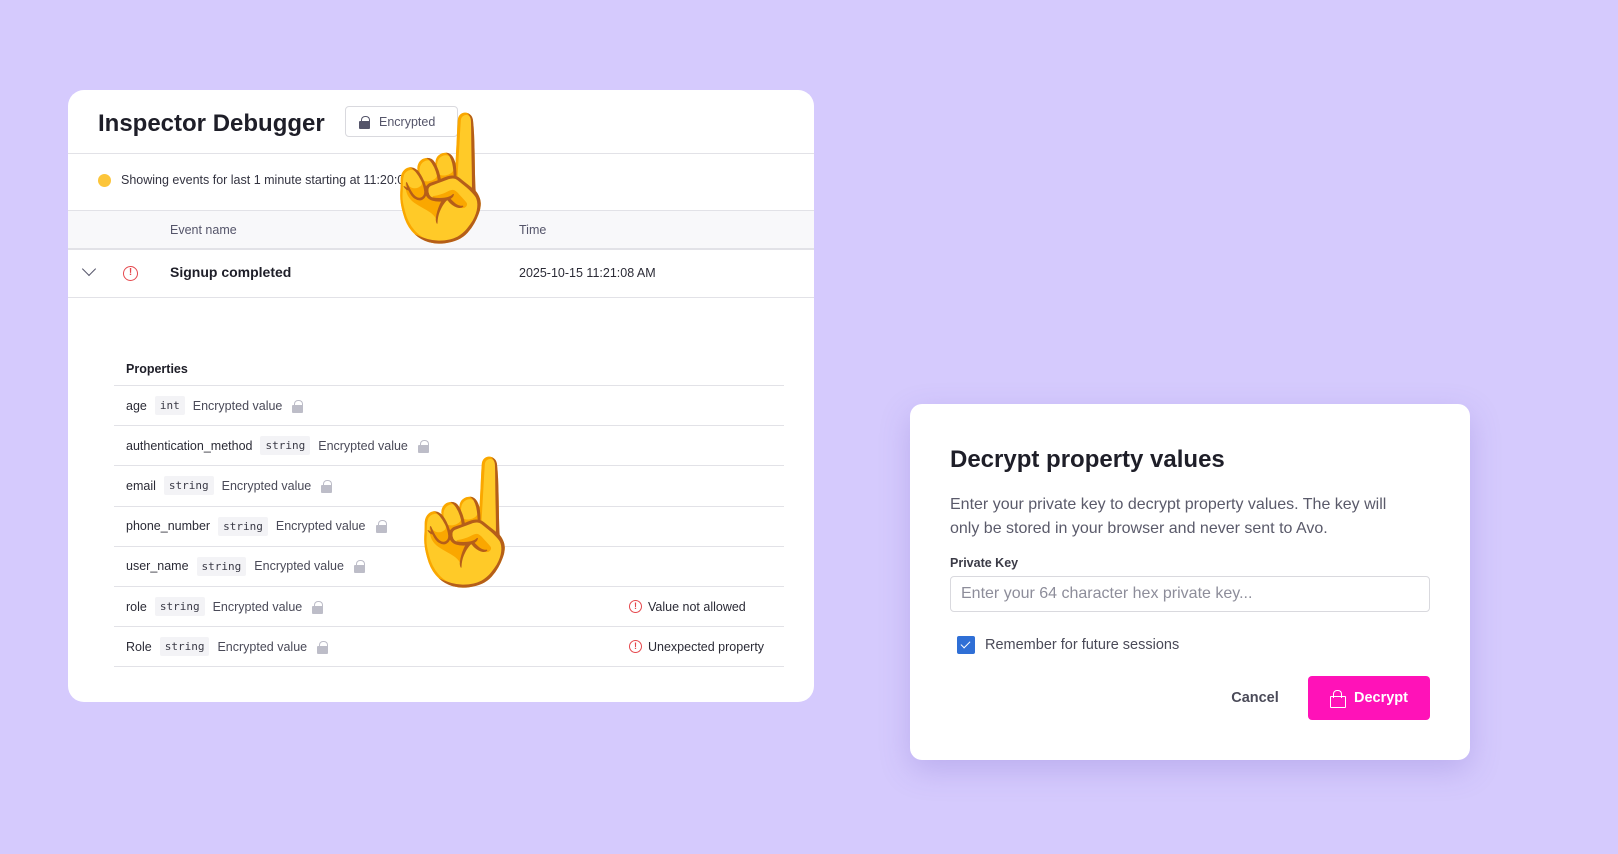 The image size is (1618, 854). Describe the element at coordinates (157, 566) in the screenshot. I see `property-name: user_name` at that location.